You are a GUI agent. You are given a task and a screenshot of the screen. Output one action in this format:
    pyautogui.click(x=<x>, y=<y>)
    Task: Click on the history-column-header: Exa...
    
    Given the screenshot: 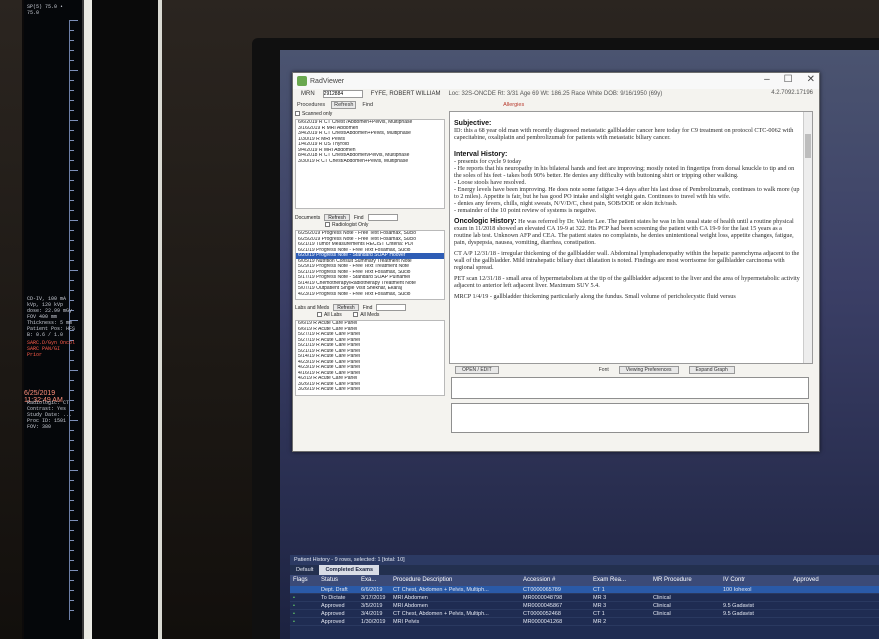 What is the action you would take?
    pyautogui.click(x=374, y=580)
    